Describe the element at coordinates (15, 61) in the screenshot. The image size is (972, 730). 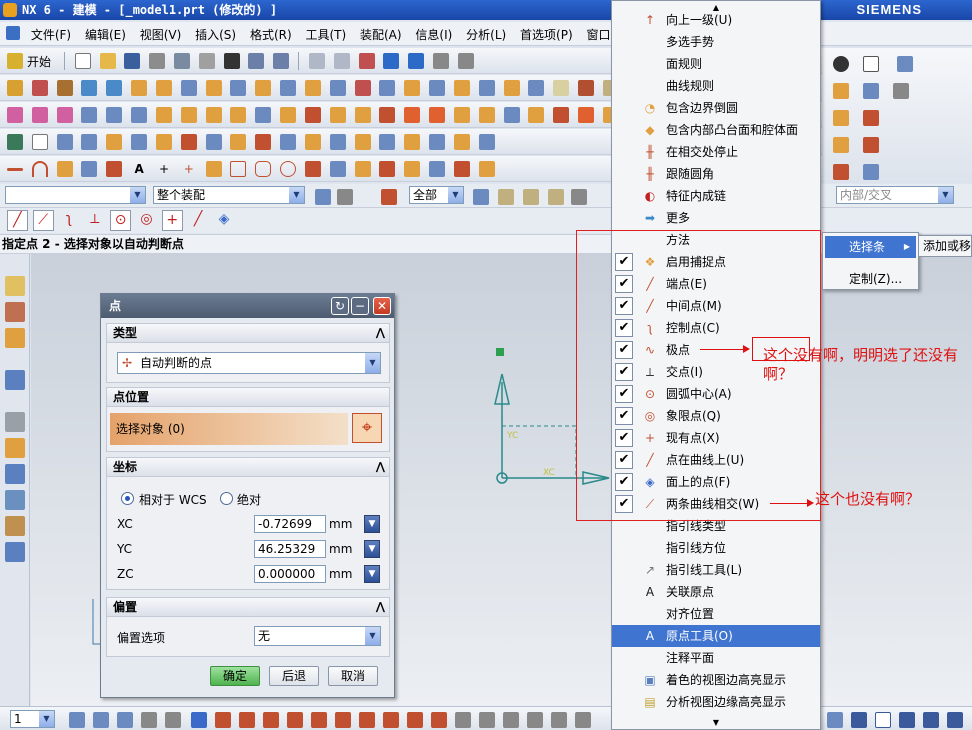
I see `start-icon` at that location.